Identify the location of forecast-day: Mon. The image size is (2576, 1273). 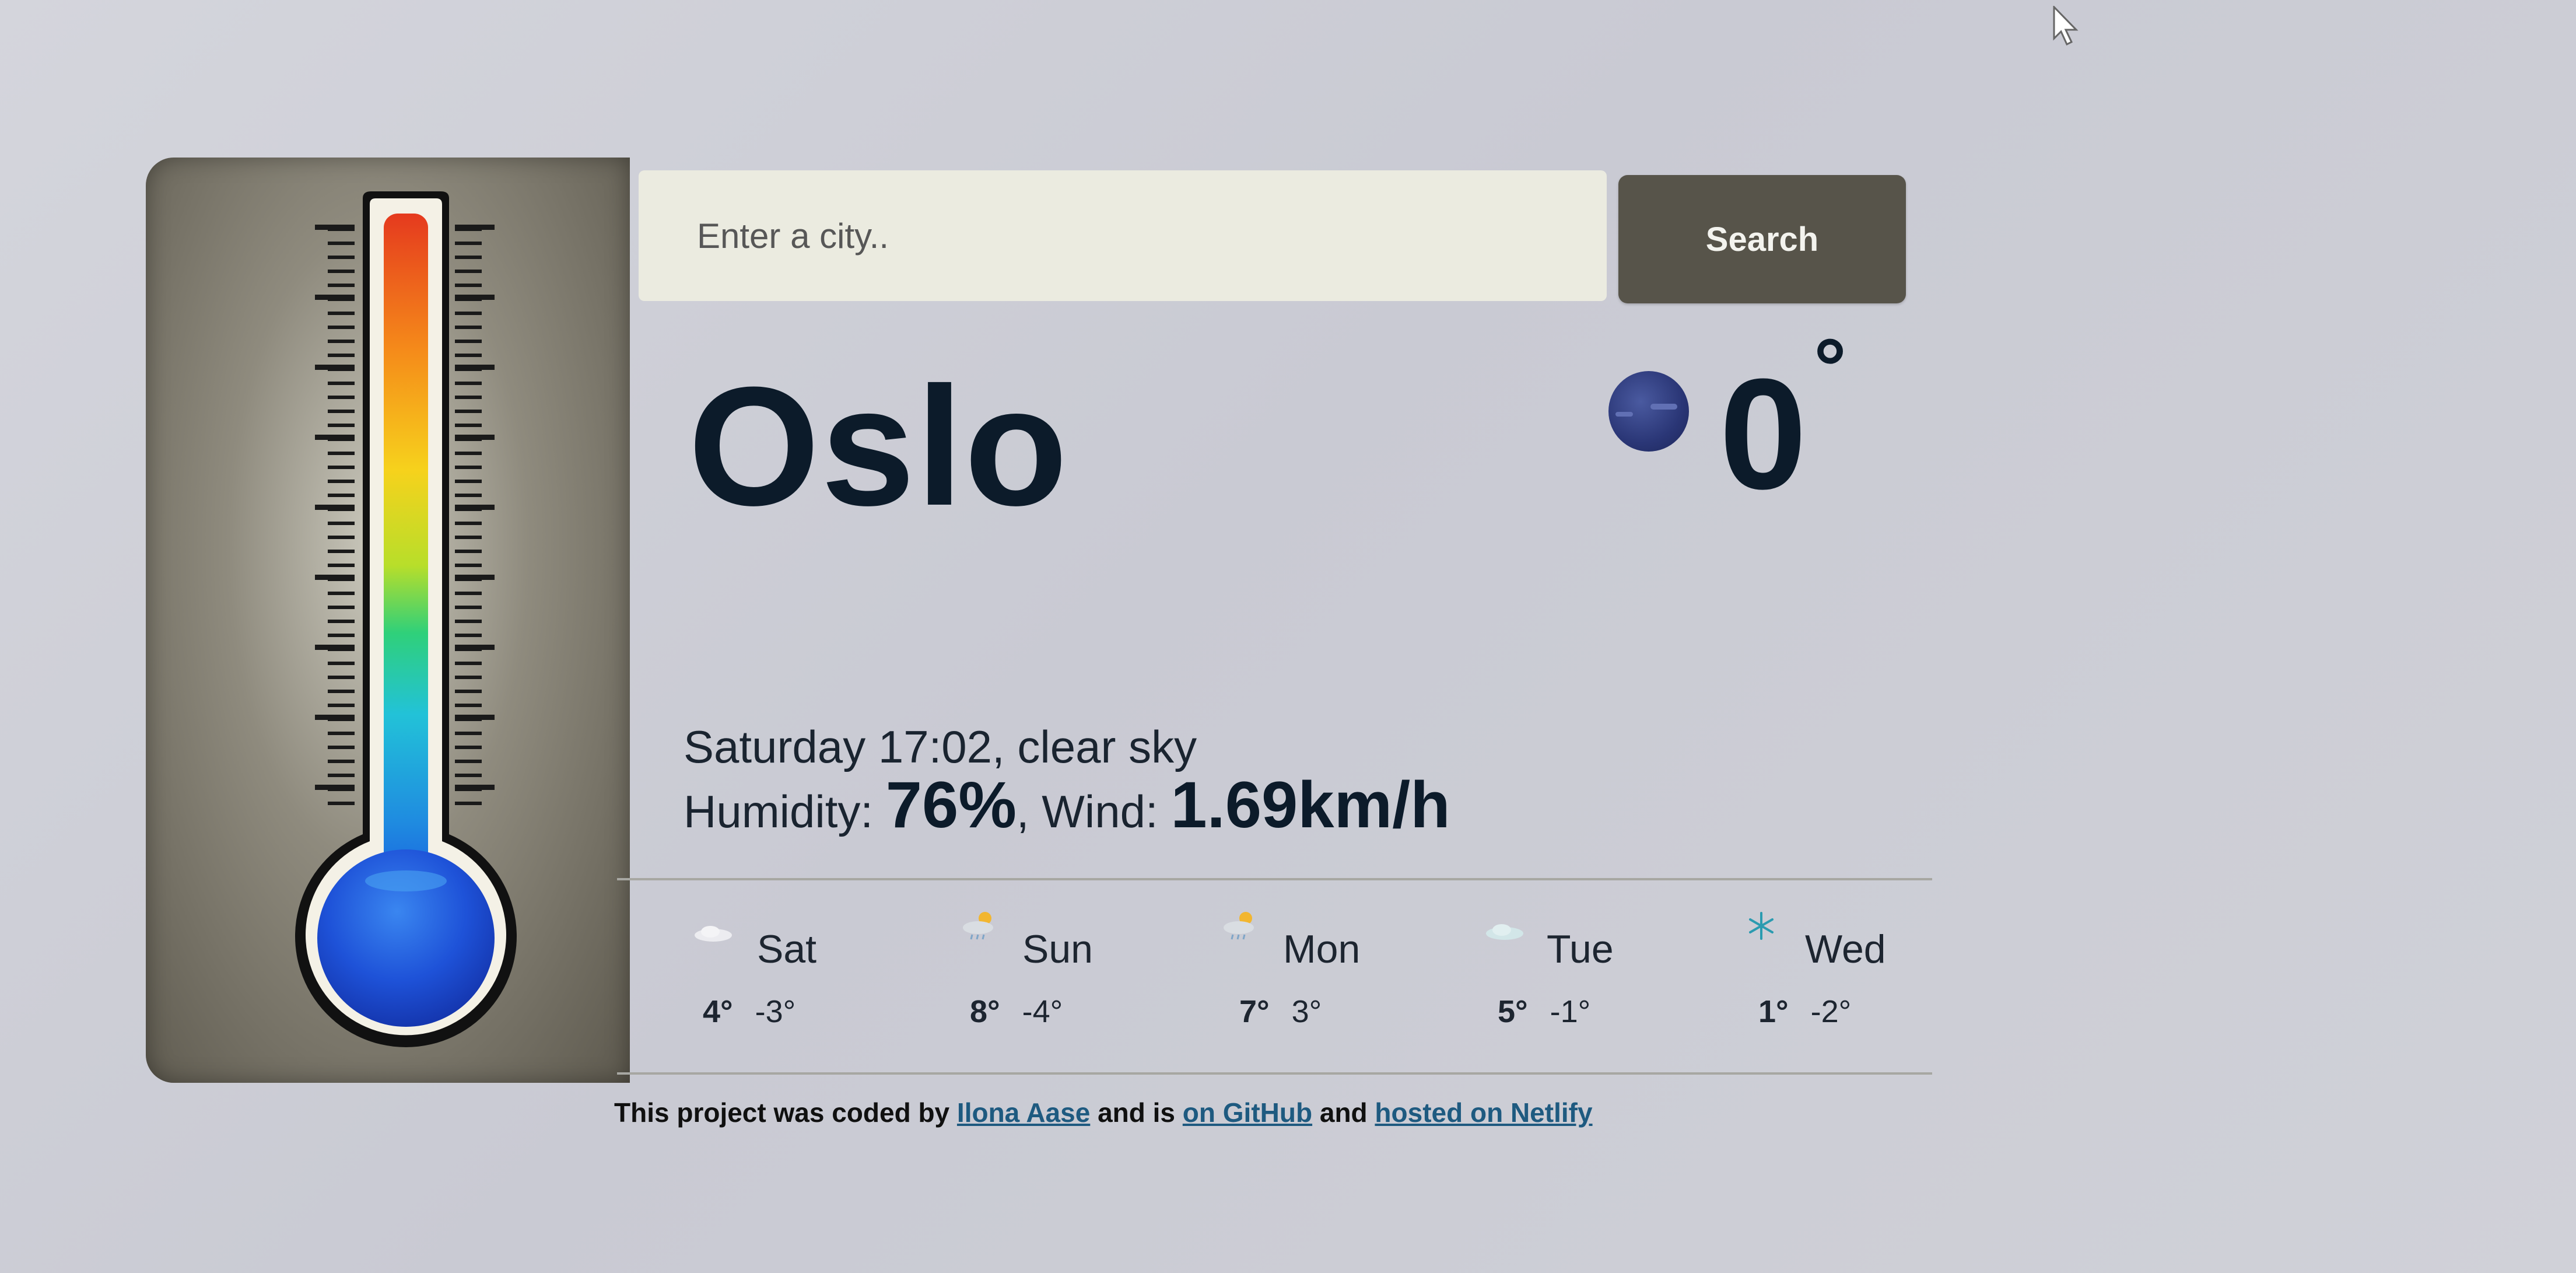
(1322, 949).